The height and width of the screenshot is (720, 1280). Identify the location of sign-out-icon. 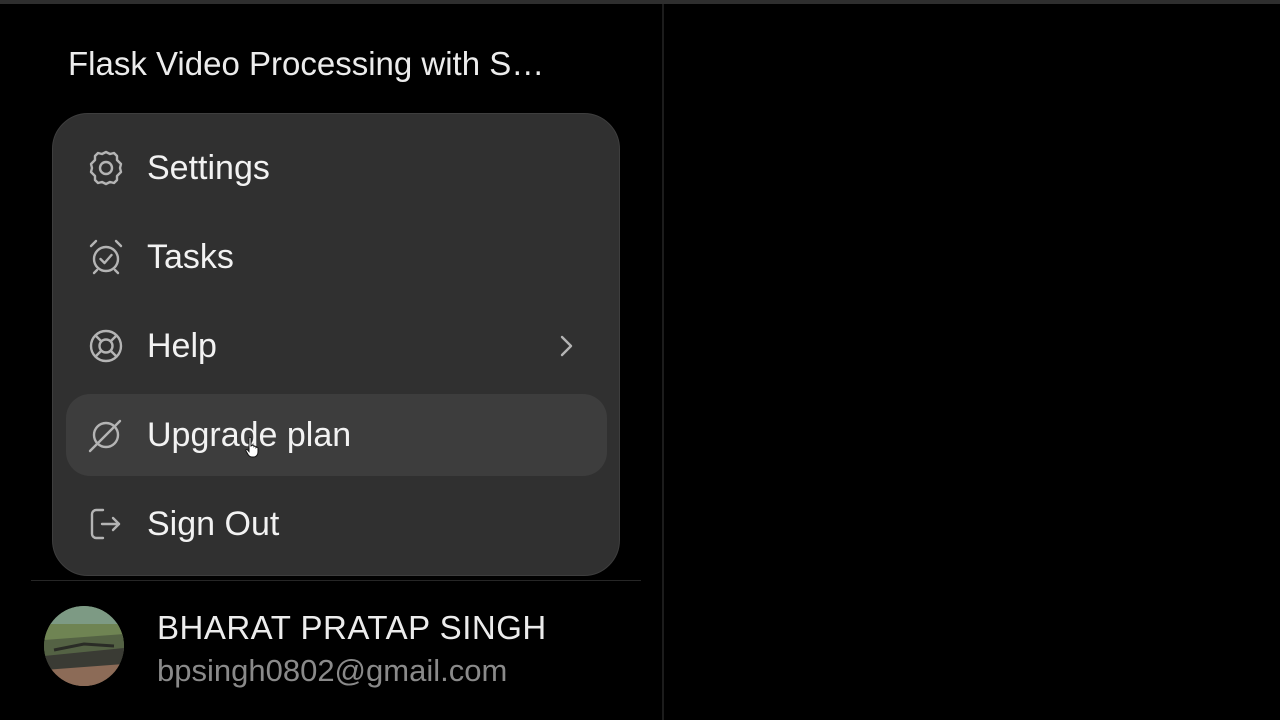
(106, 524).